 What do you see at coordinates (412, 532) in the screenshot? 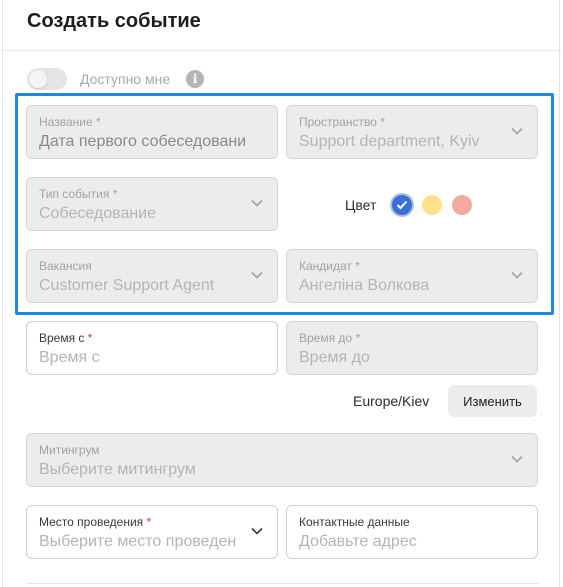
I see `contact-field: Контактные данные Добавьте адрес` at bounding box center [412, 532].